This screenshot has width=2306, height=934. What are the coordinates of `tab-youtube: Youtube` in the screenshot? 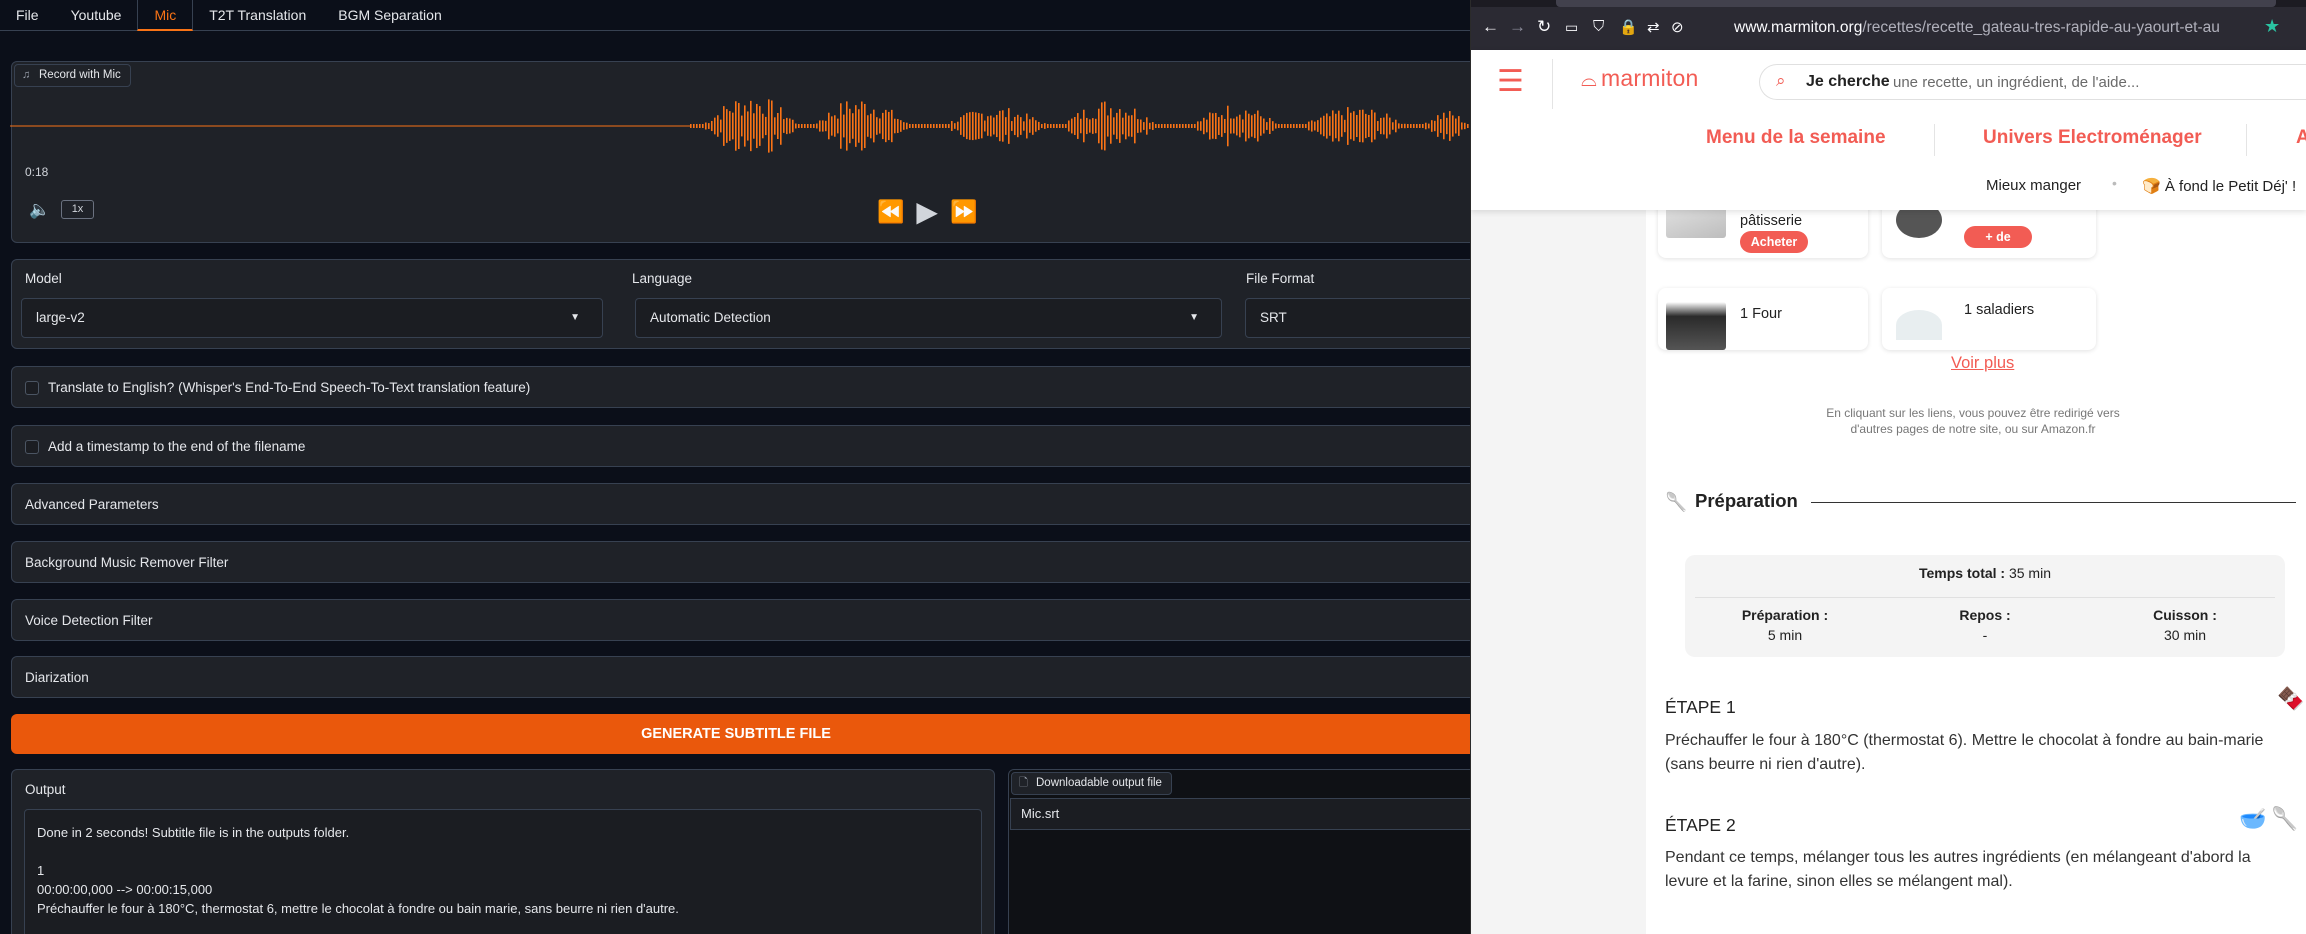 It's located at (96, 15).